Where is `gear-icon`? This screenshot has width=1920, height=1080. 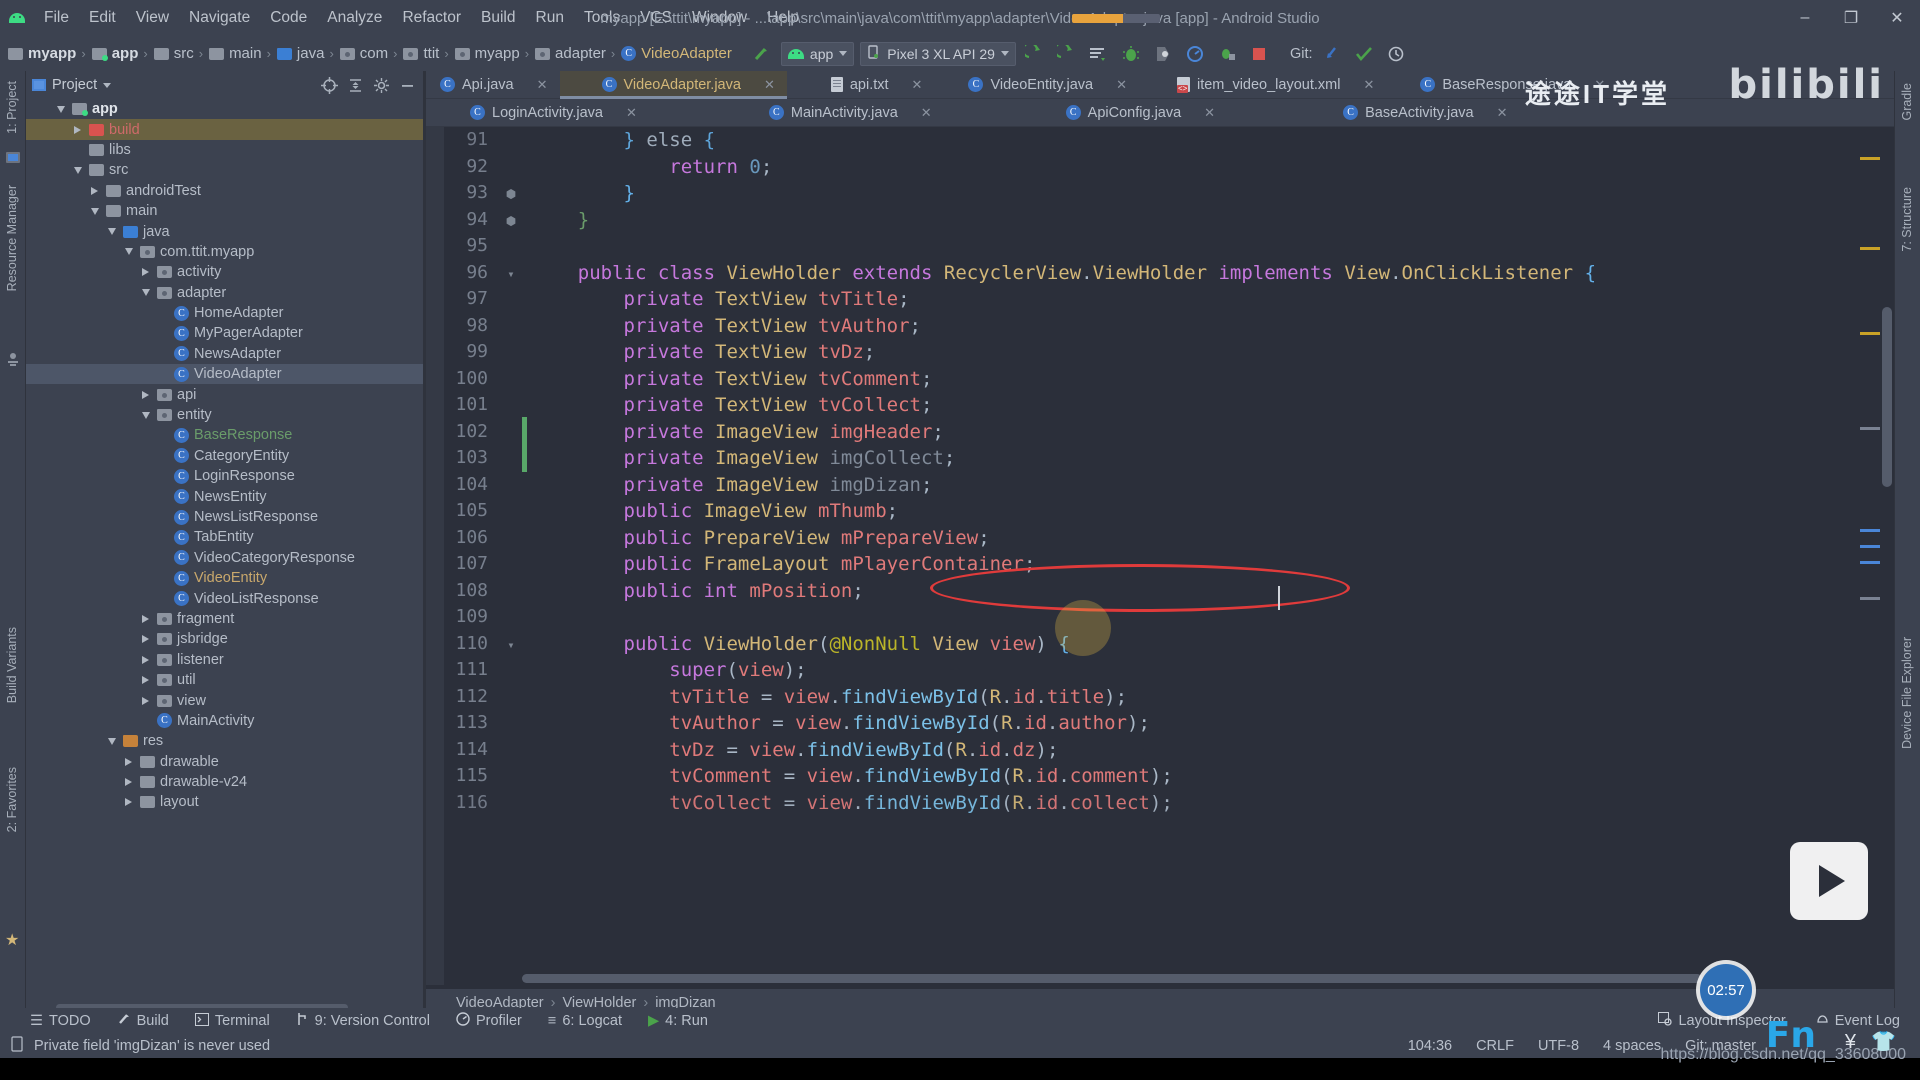 gear-icon is located at coordinates (381, 85).